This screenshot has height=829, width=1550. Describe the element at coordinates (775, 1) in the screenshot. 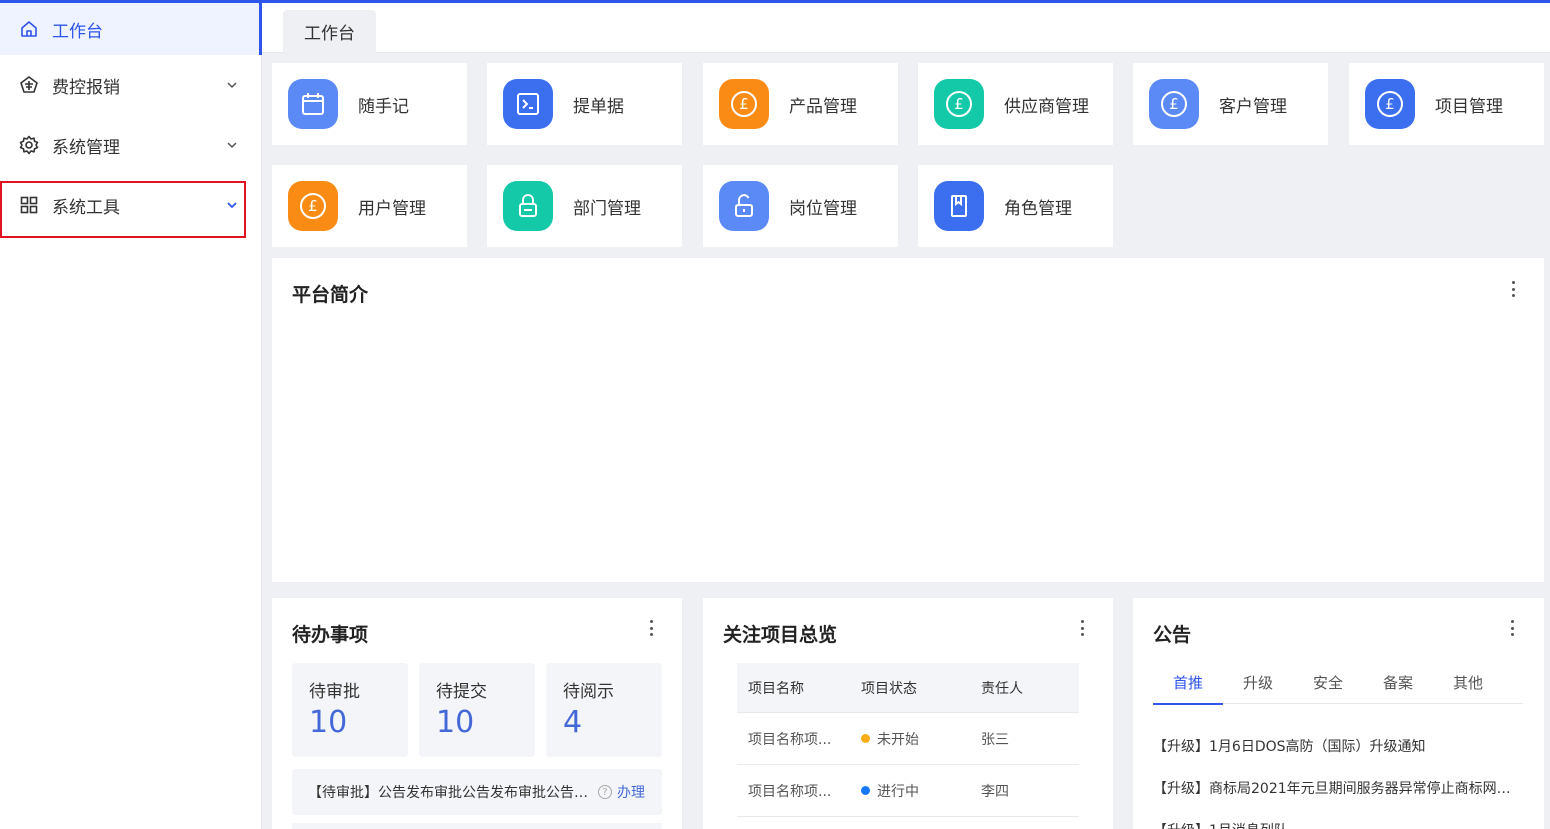

I see `top-accent-line` at that location.